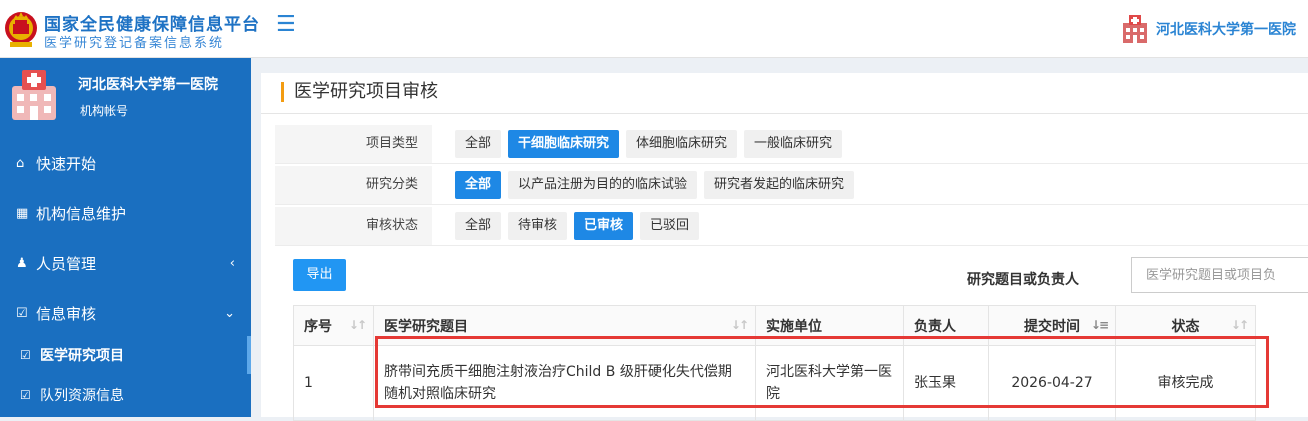 This screenshot has width=1308, height=421. Describe the element at coordinates (1052, 383) in the screenshot. I see `cell-submitted: 2026-04-27` at that location.